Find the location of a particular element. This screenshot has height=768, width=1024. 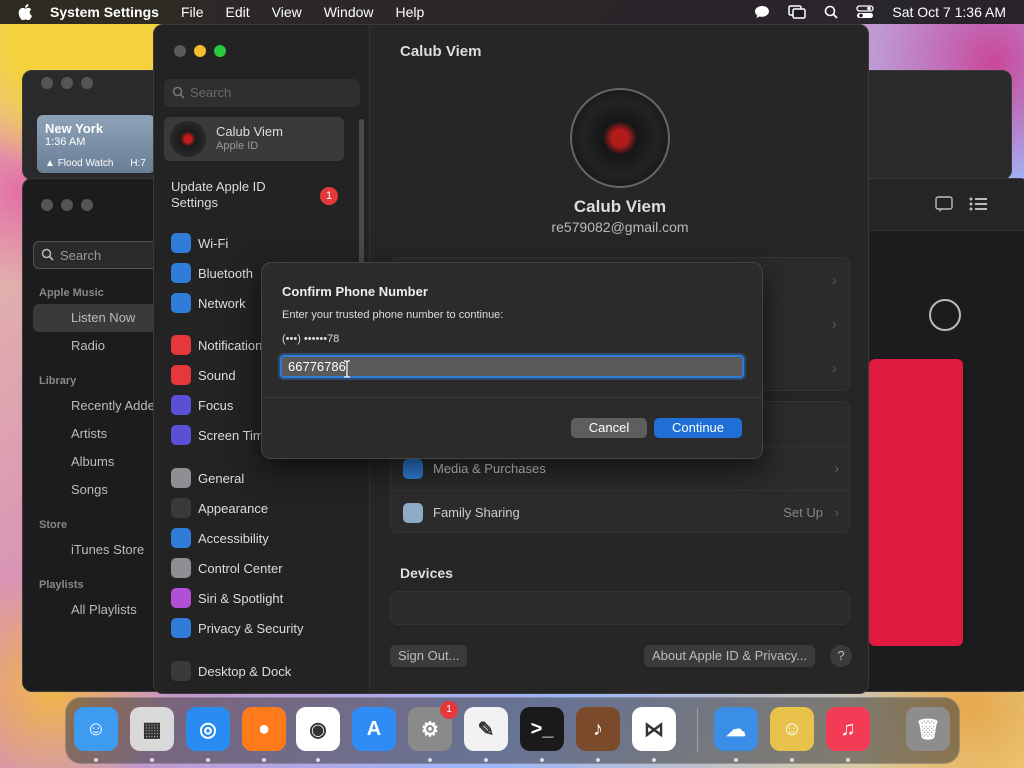

sidebar-item-control-center: Control Center is located at coordinates (227, 568).